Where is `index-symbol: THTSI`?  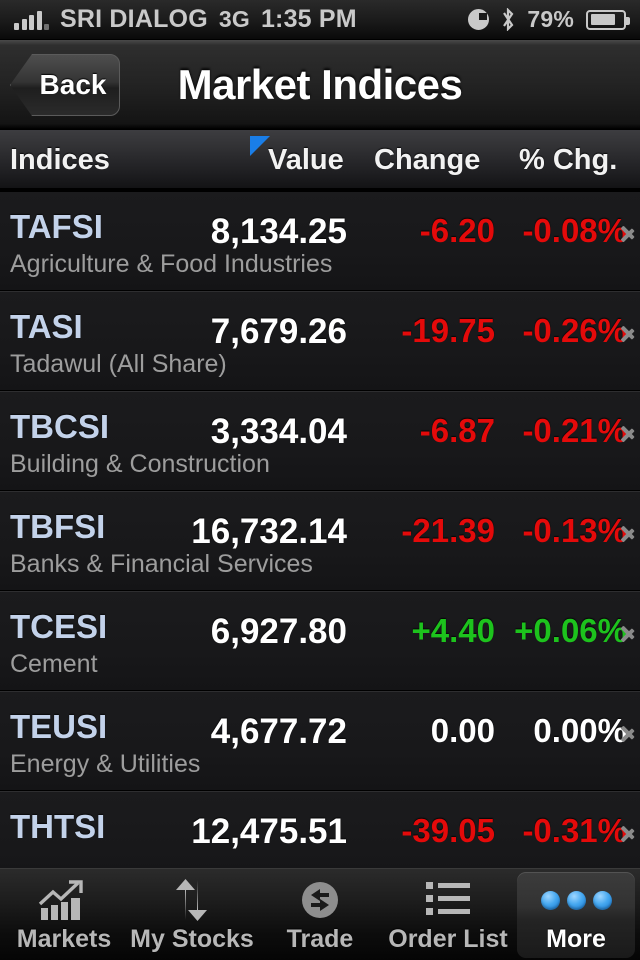
index-symbol: THTSI is located at coordinates (58, 826).